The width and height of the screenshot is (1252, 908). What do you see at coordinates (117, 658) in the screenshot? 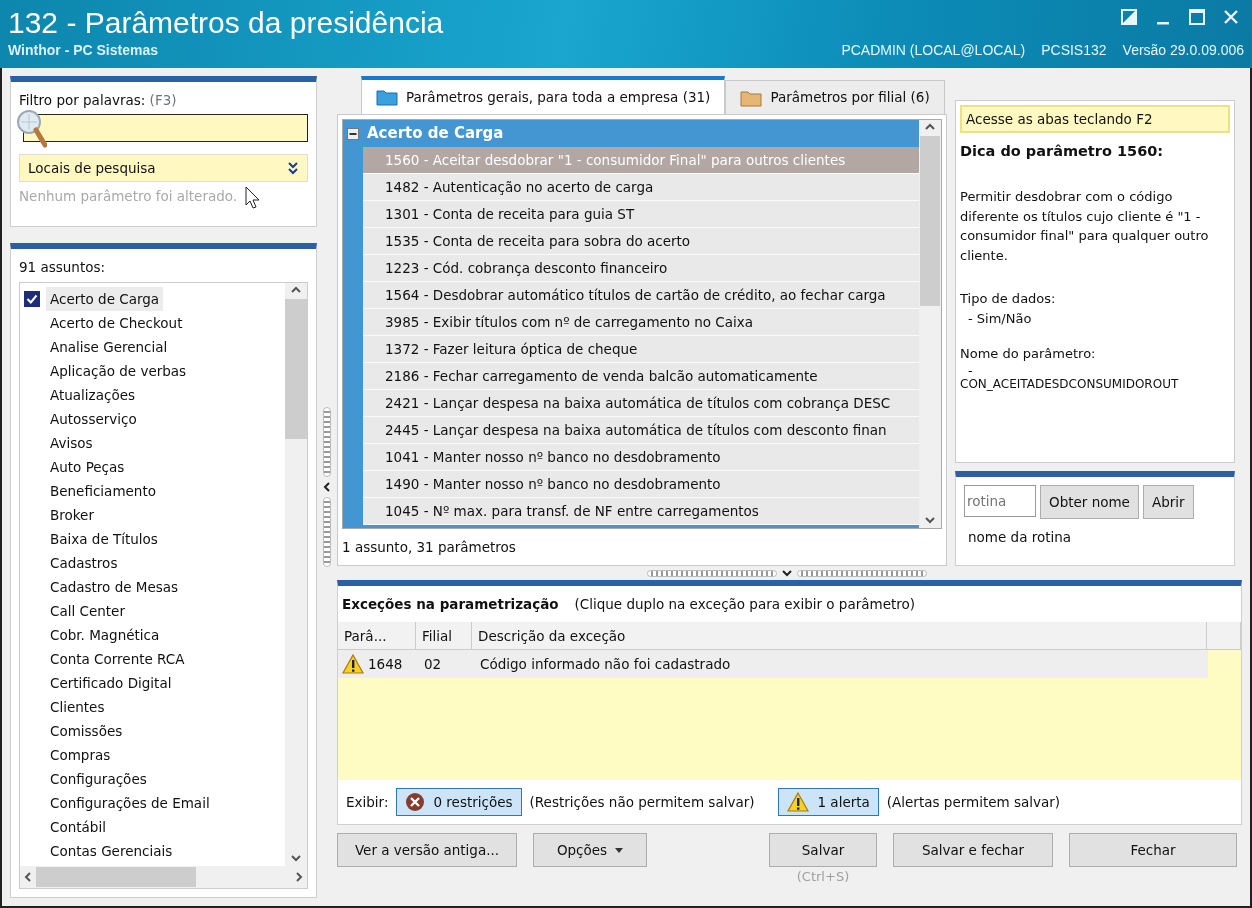
I see `subject-item: Conta Corrente RCA` at bounding box center [117, 658].